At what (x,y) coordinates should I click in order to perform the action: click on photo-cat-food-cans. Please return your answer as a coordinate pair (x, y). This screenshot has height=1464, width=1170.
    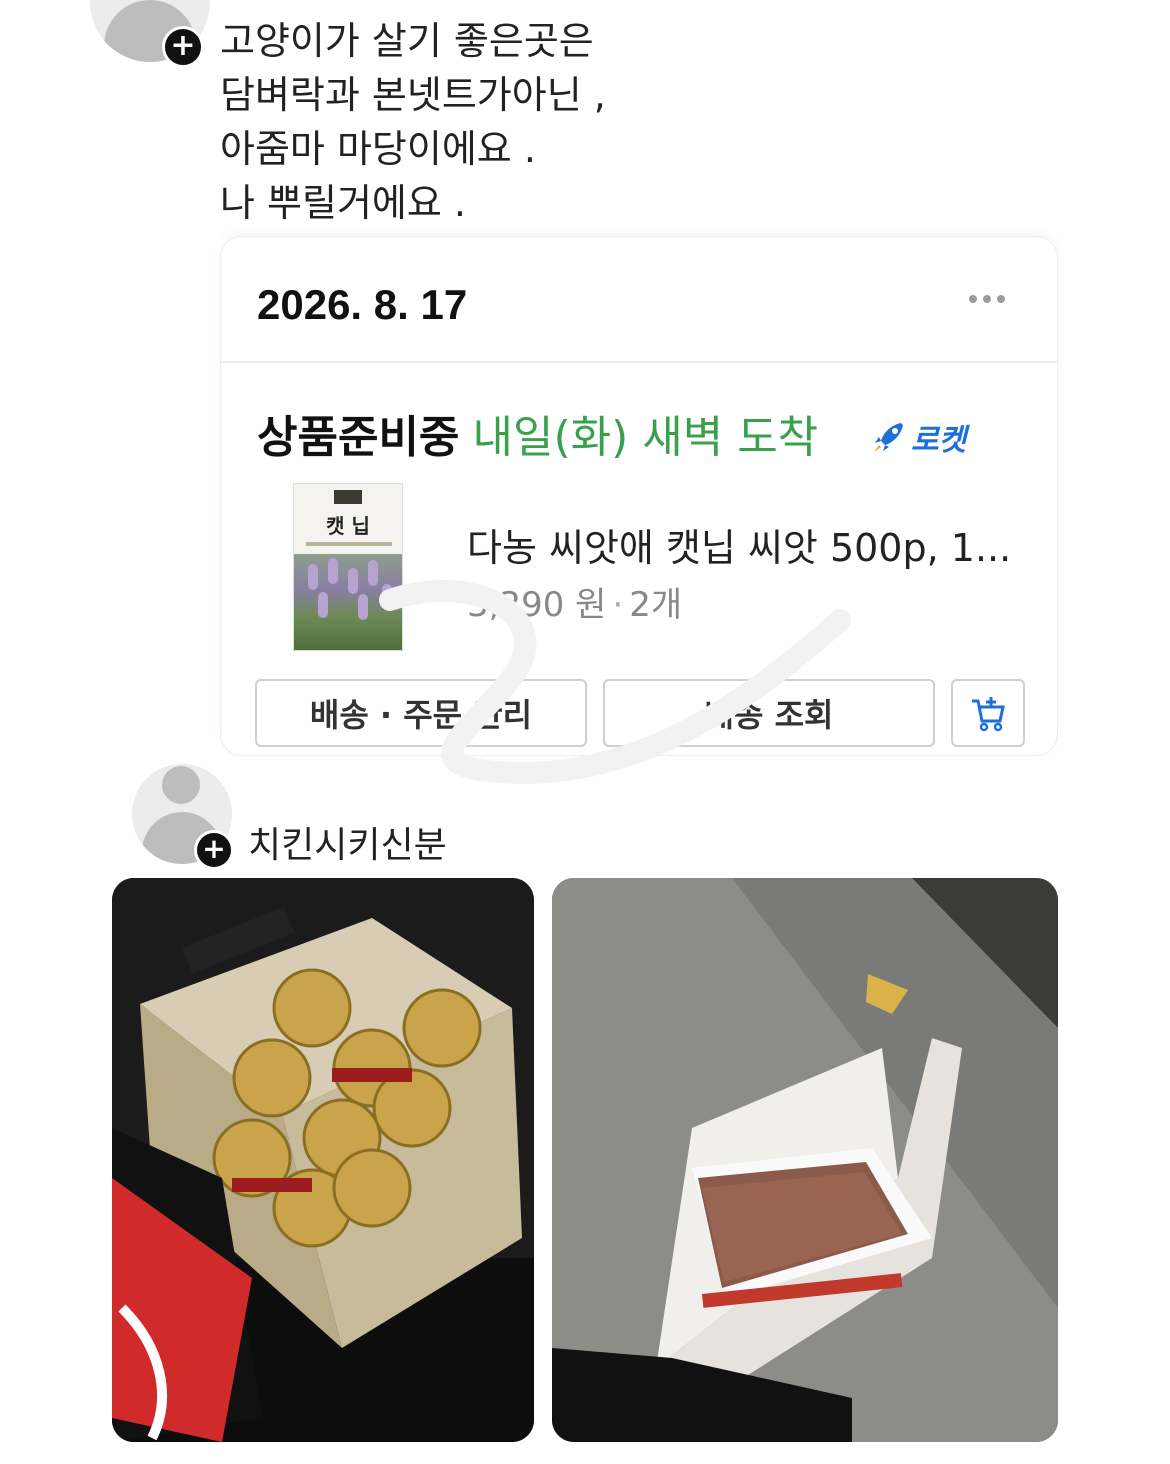
    Looking at the image, I should click on (323, 1160).